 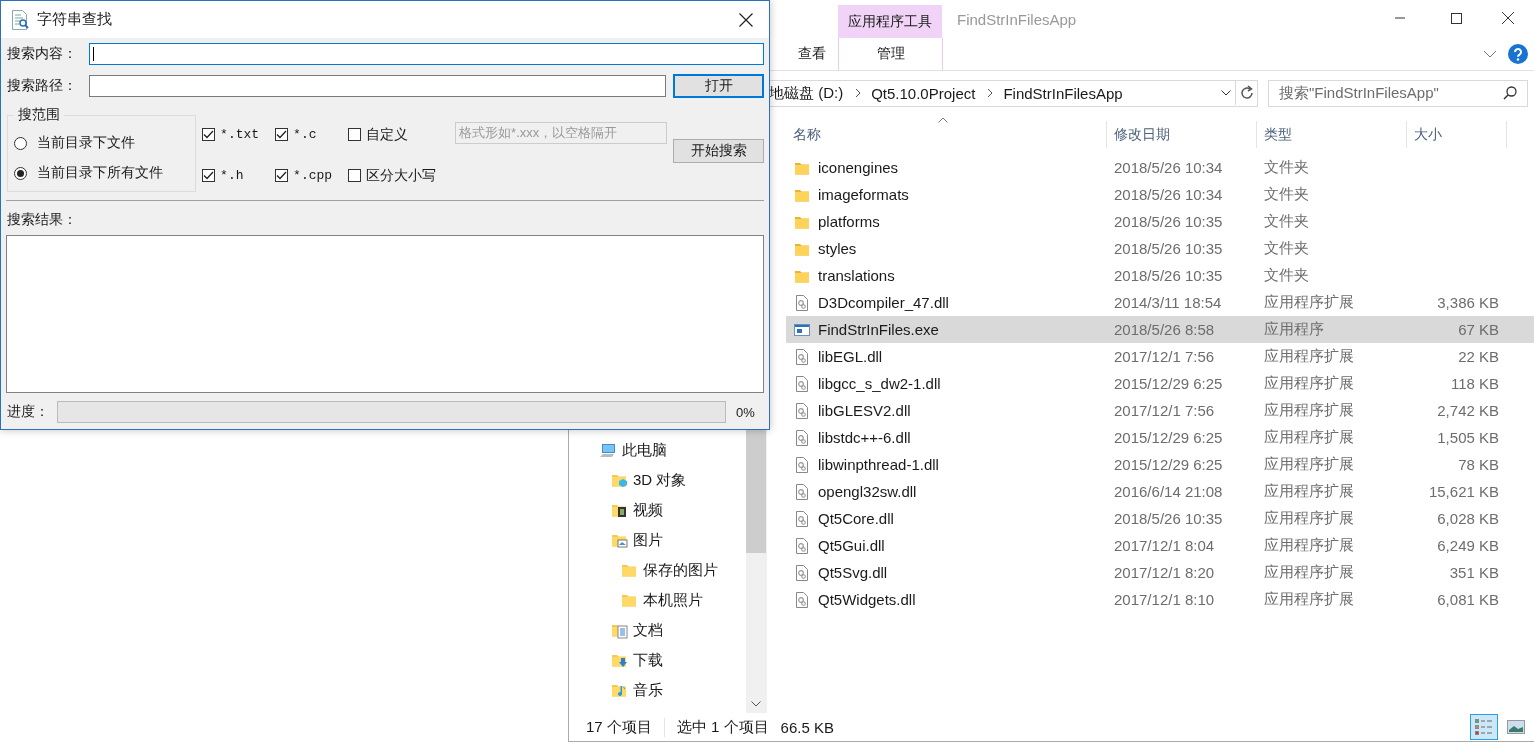 I want to click on file-row: platforms 2018/5/26 10:35 文件夹, so click(x=1160, y=221).